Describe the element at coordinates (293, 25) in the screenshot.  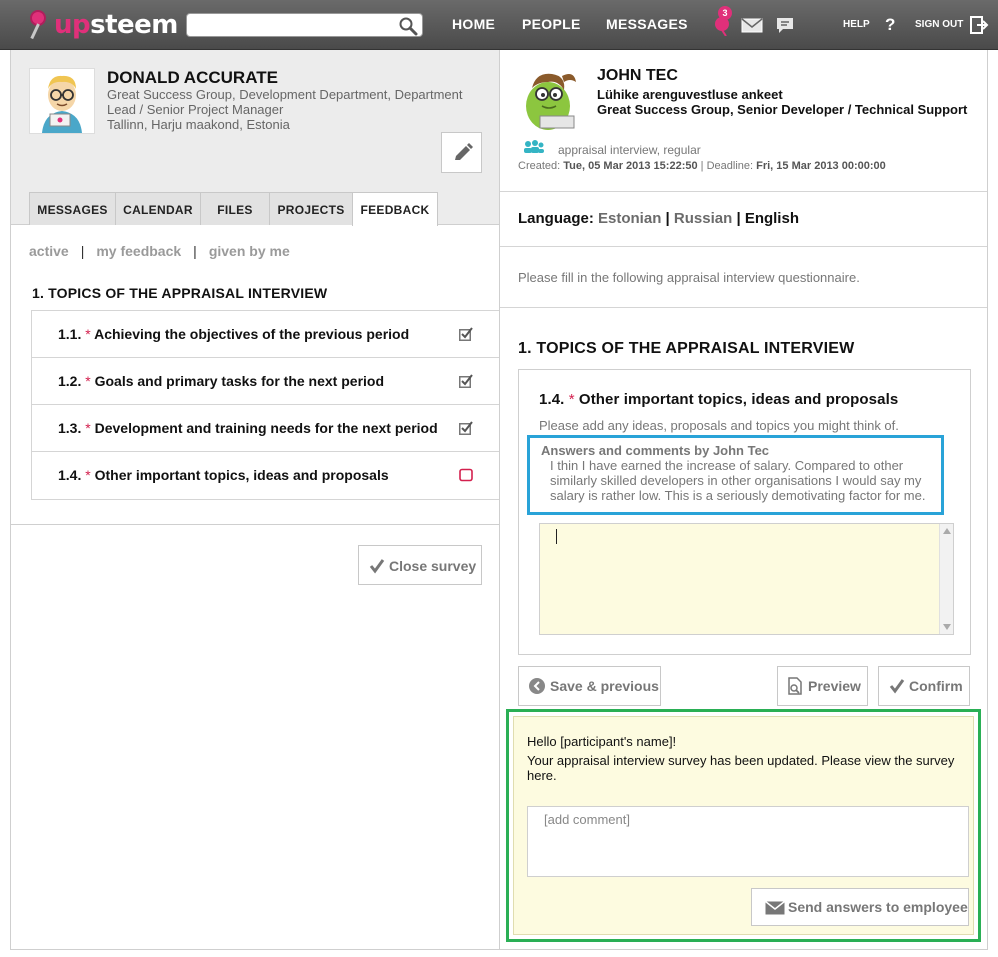
I see `search-input` at that location.